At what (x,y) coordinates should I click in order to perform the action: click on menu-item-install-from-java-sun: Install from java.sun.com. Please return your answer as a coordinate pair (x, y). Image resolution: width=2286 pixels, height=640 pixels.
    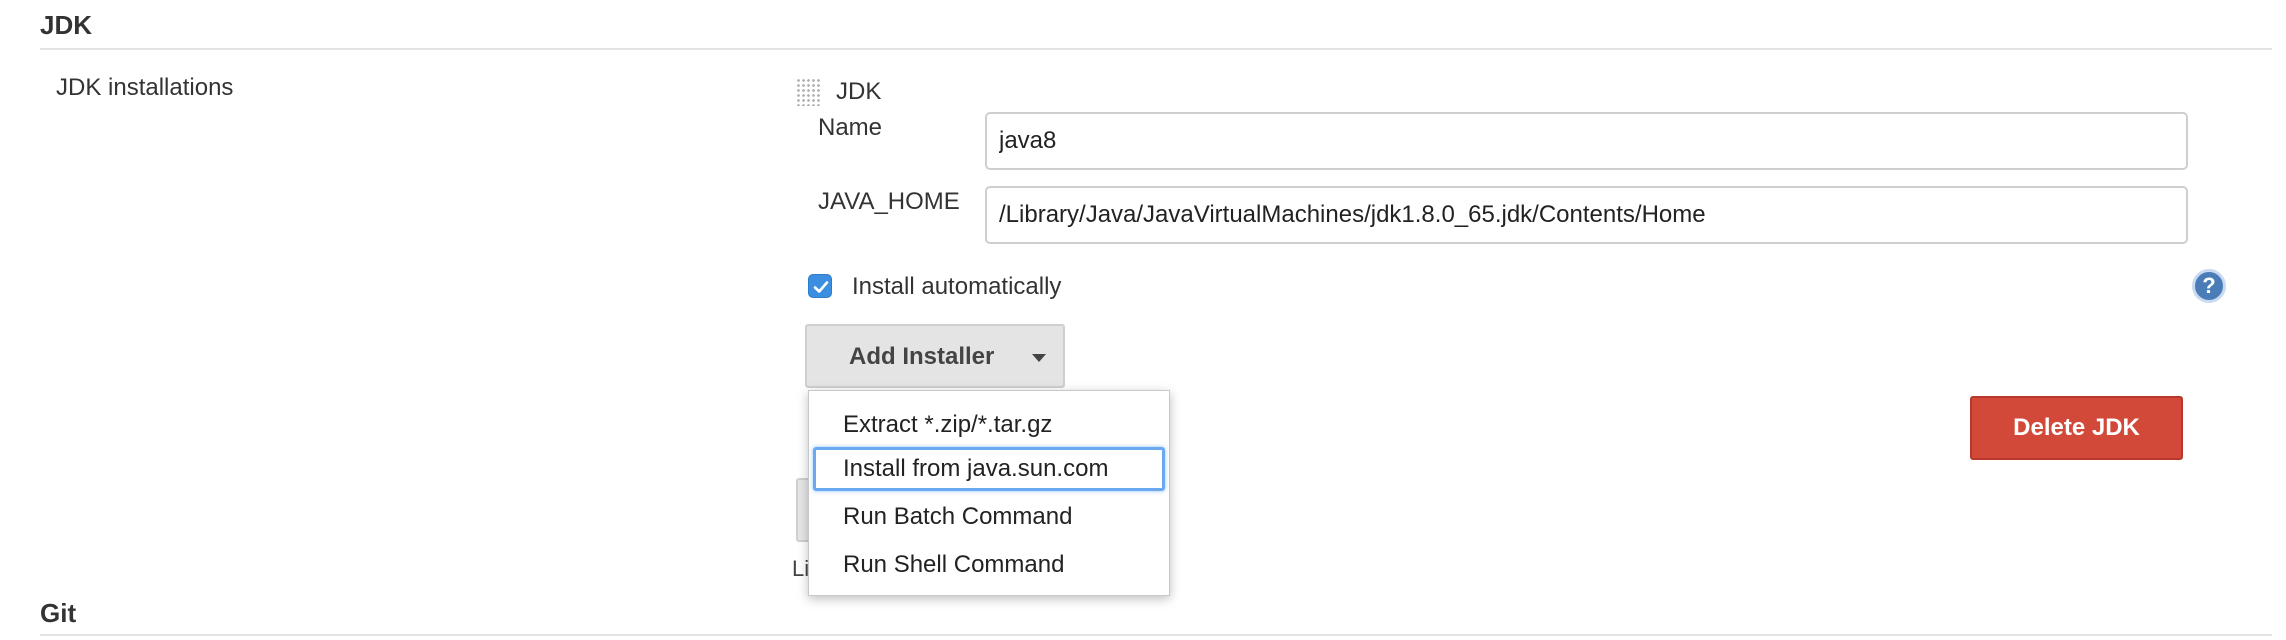
    Looking at the image, I should click on (989, 469).